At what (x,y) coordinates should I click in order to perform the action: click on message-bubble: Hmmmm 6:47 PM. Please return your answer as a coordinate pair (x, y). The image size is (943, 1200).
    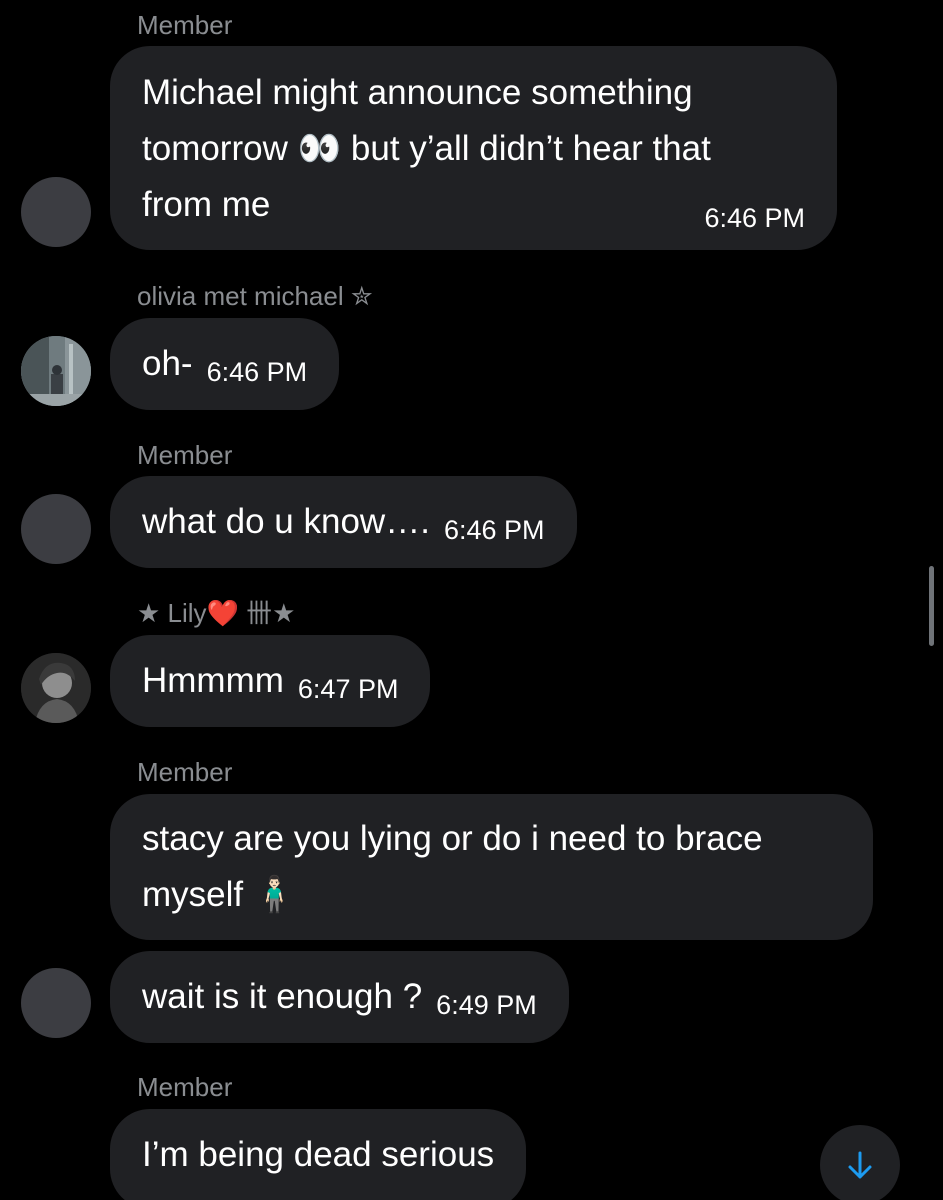
    Looking at the image, I should click on (270, 681).